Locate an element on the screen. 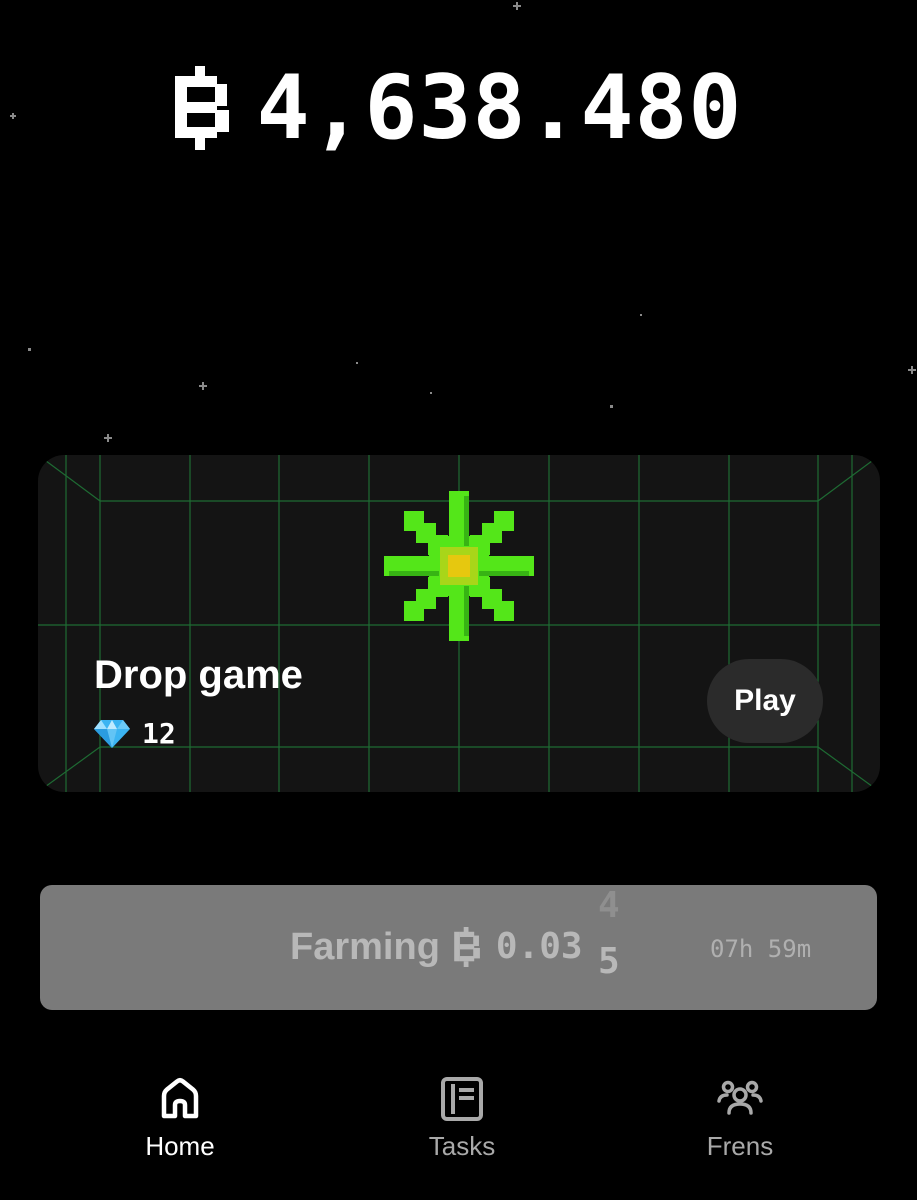 The height and width of the screenshot is (1200, 917). nav-item-frens: Frens is located at coordinates (740, 1117).